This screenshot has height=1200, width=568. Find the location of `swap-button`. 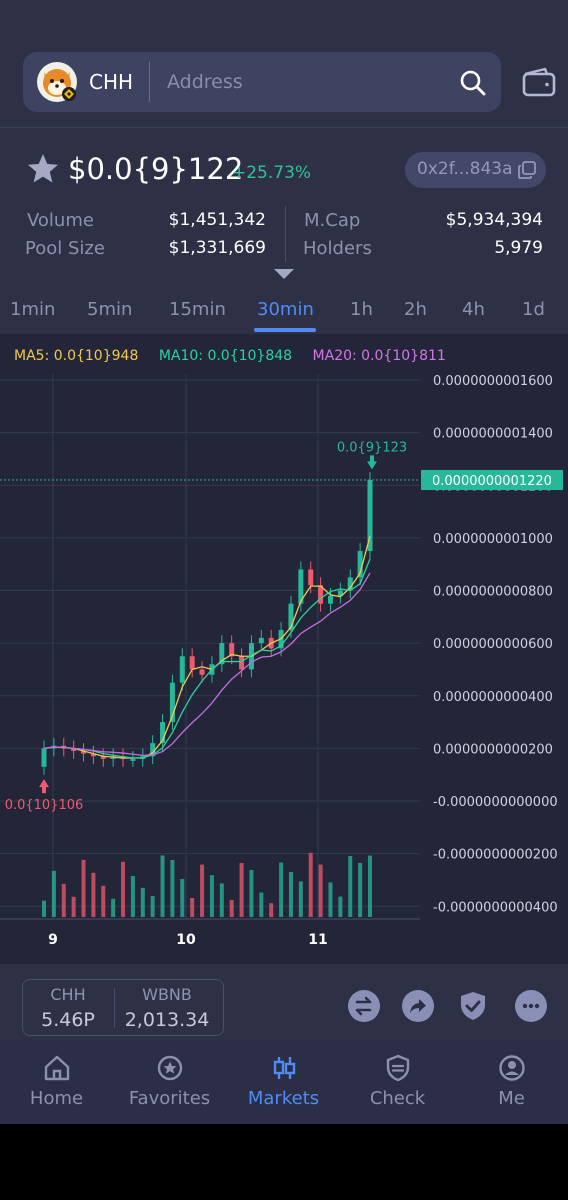

swap-button is located at coordinates (364, 1006).